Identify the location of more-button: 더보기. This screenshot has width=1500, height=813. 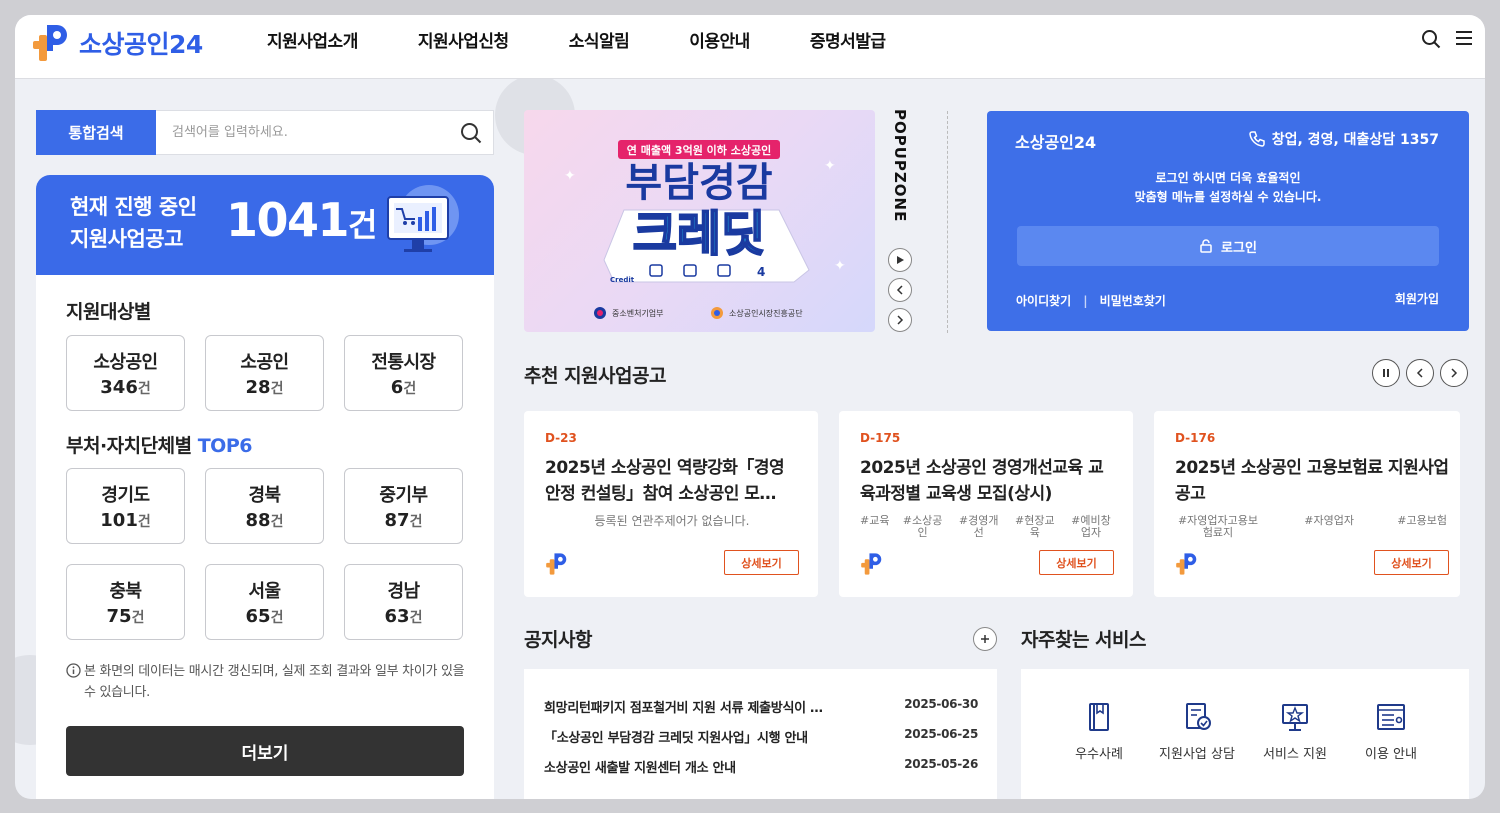
(265, 751).